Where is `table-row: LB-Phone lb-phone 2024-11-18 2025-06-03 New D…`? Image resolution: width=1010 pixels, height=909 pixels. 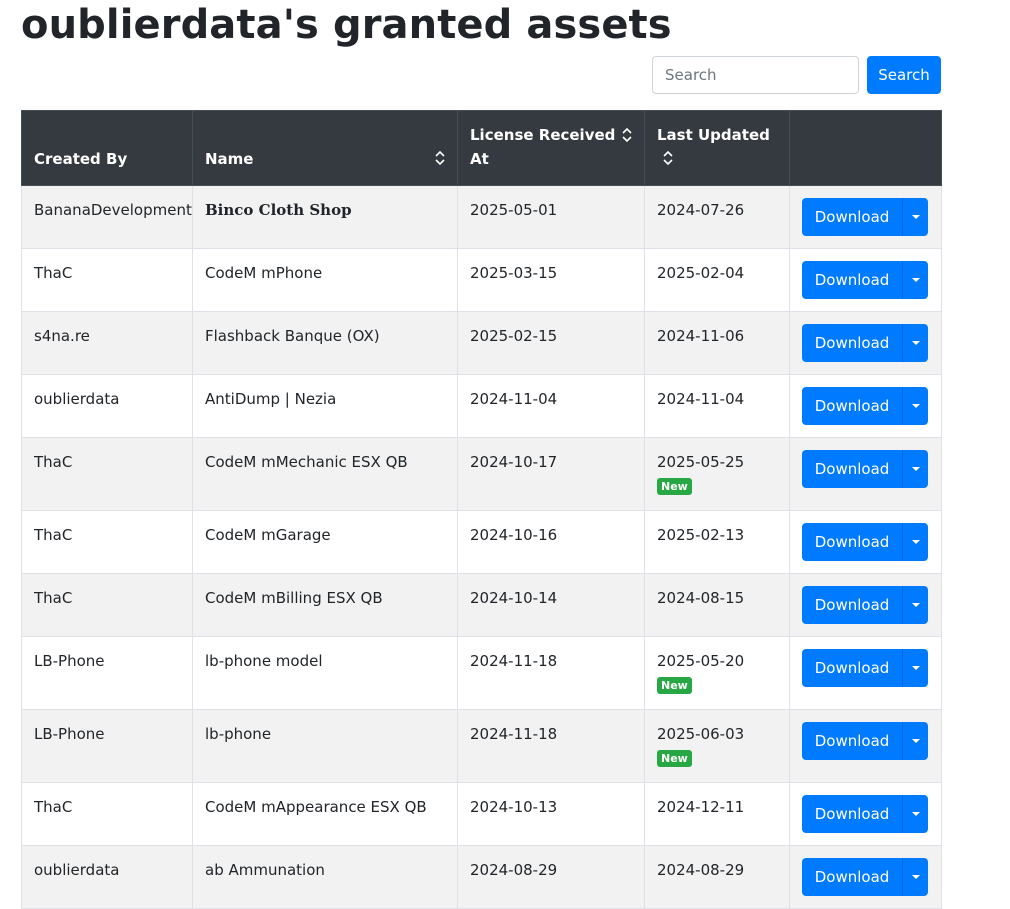
table-row: LB-Phone lb-phone 2024-11-18 2025-06-03 New D… is located at coordinates (481, 746).